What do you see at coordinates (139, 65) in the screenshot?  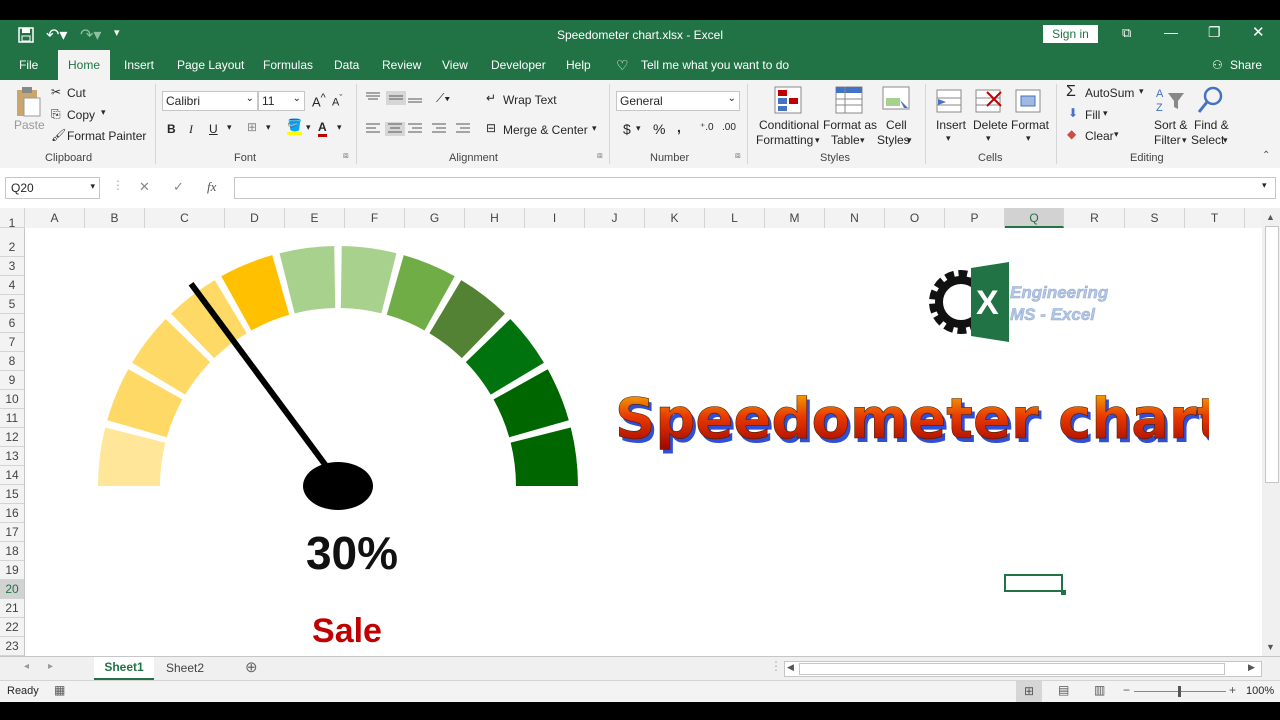 I see `tab-insert: Insert` at bounding box center [139, 65].